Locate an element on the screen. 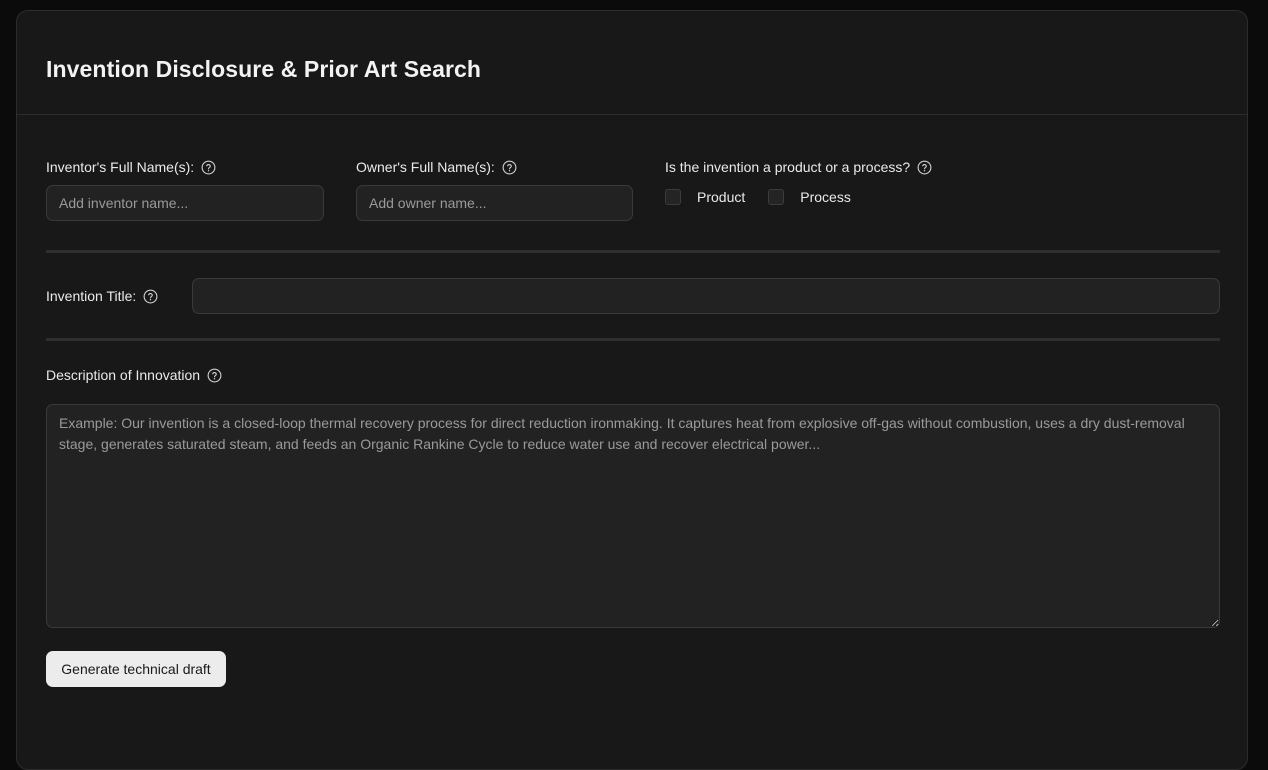 This screenshot has width=1268, height=770. inventor-label: Inventor's Full Name(s): is located at coordinates (185, 167).